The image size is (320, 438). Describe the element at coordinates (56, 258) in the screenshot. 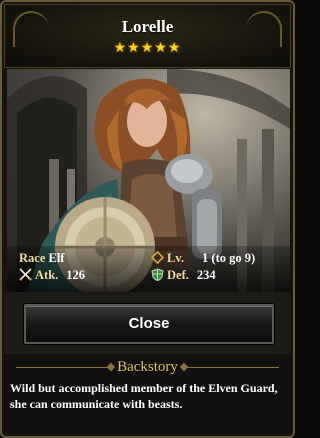

I see `race-value: Elf` at that location.